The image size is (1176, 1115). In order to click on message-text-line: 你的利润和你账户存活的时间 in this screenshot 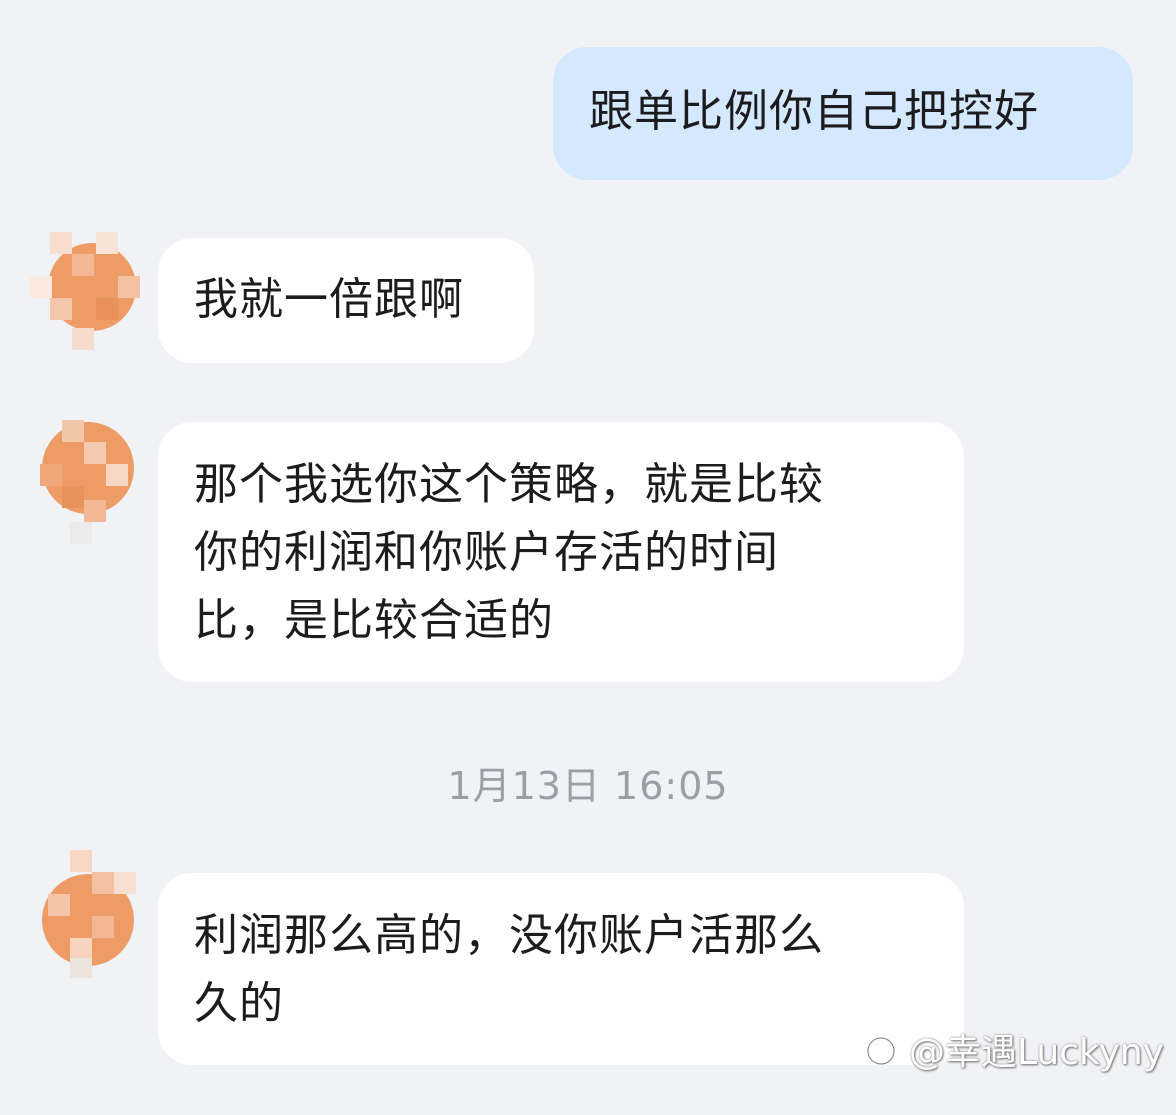, I will do `click(486, 552)`.